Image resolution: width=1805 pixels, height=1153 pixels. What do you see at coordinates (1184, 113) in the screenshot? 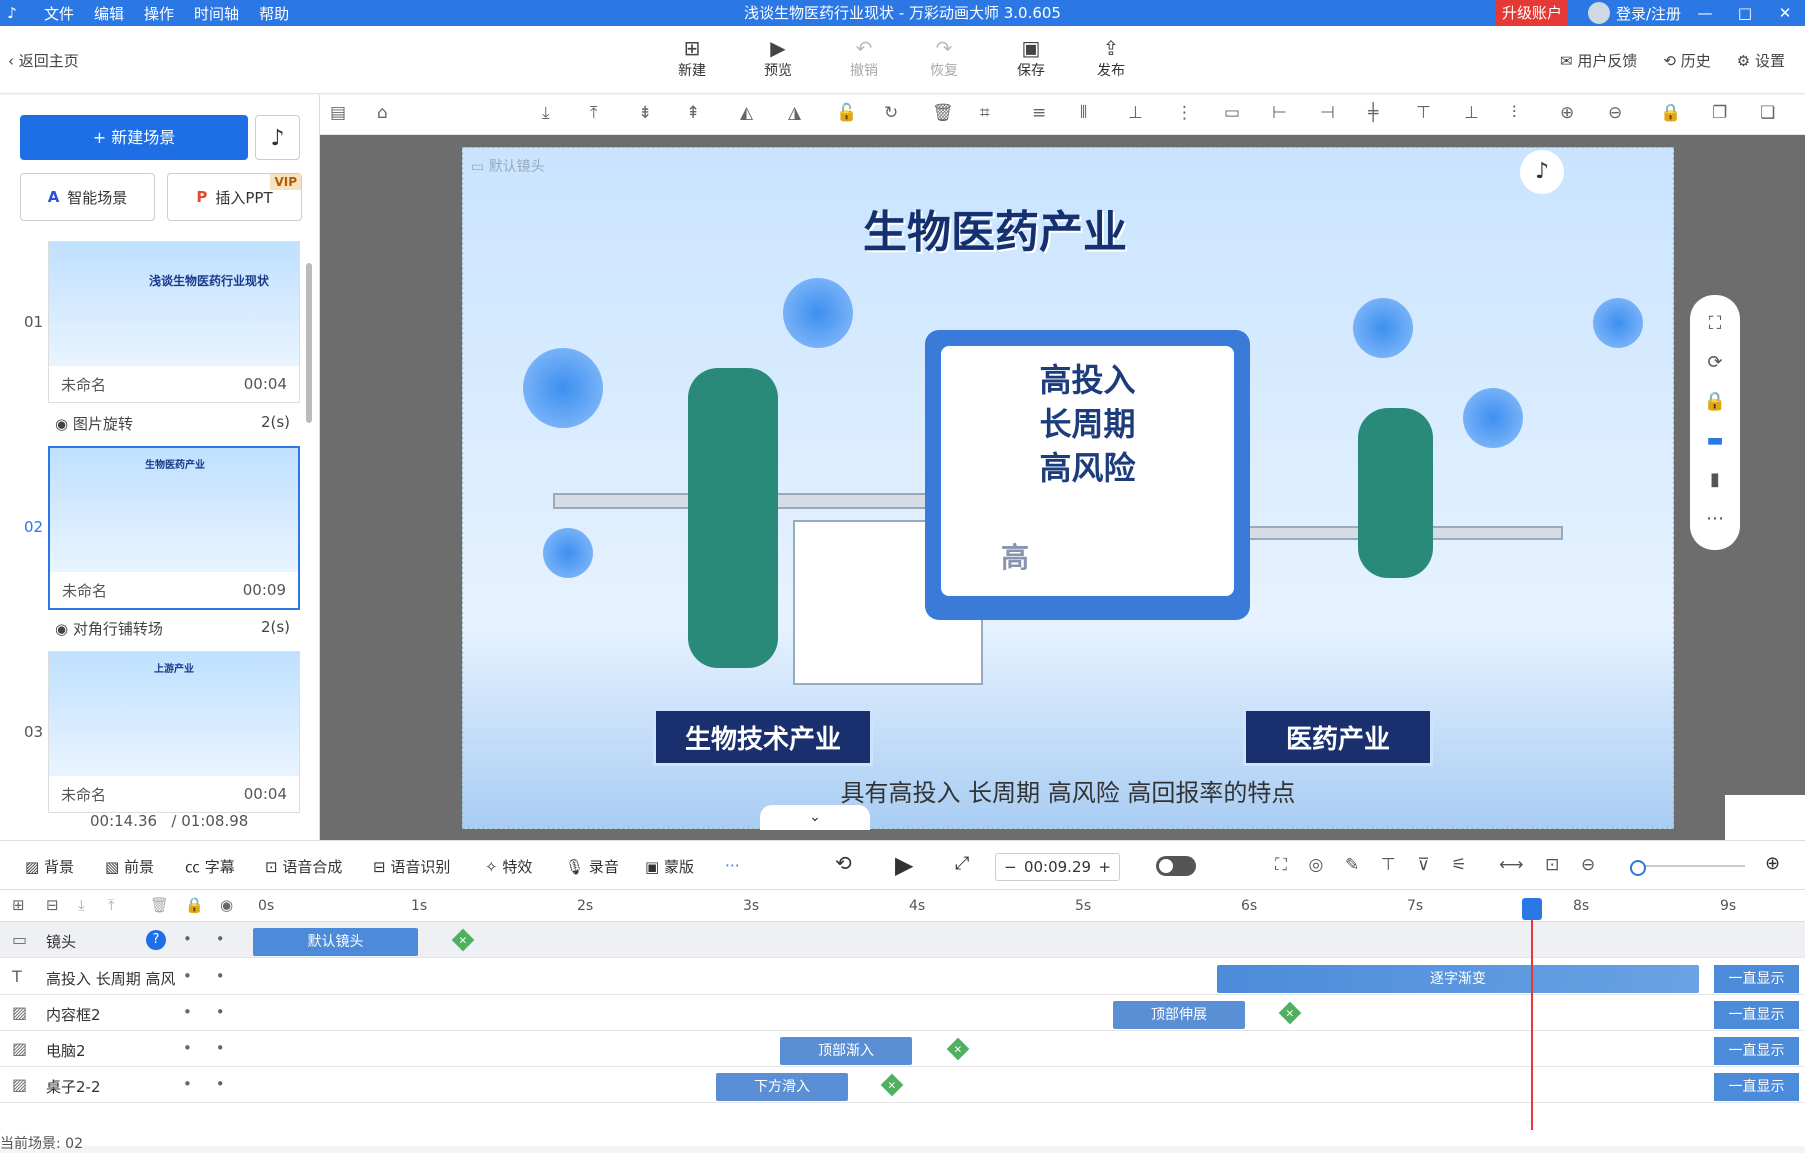
I see `distribute-icon: ⋮` at bounding box center [1184, 113].